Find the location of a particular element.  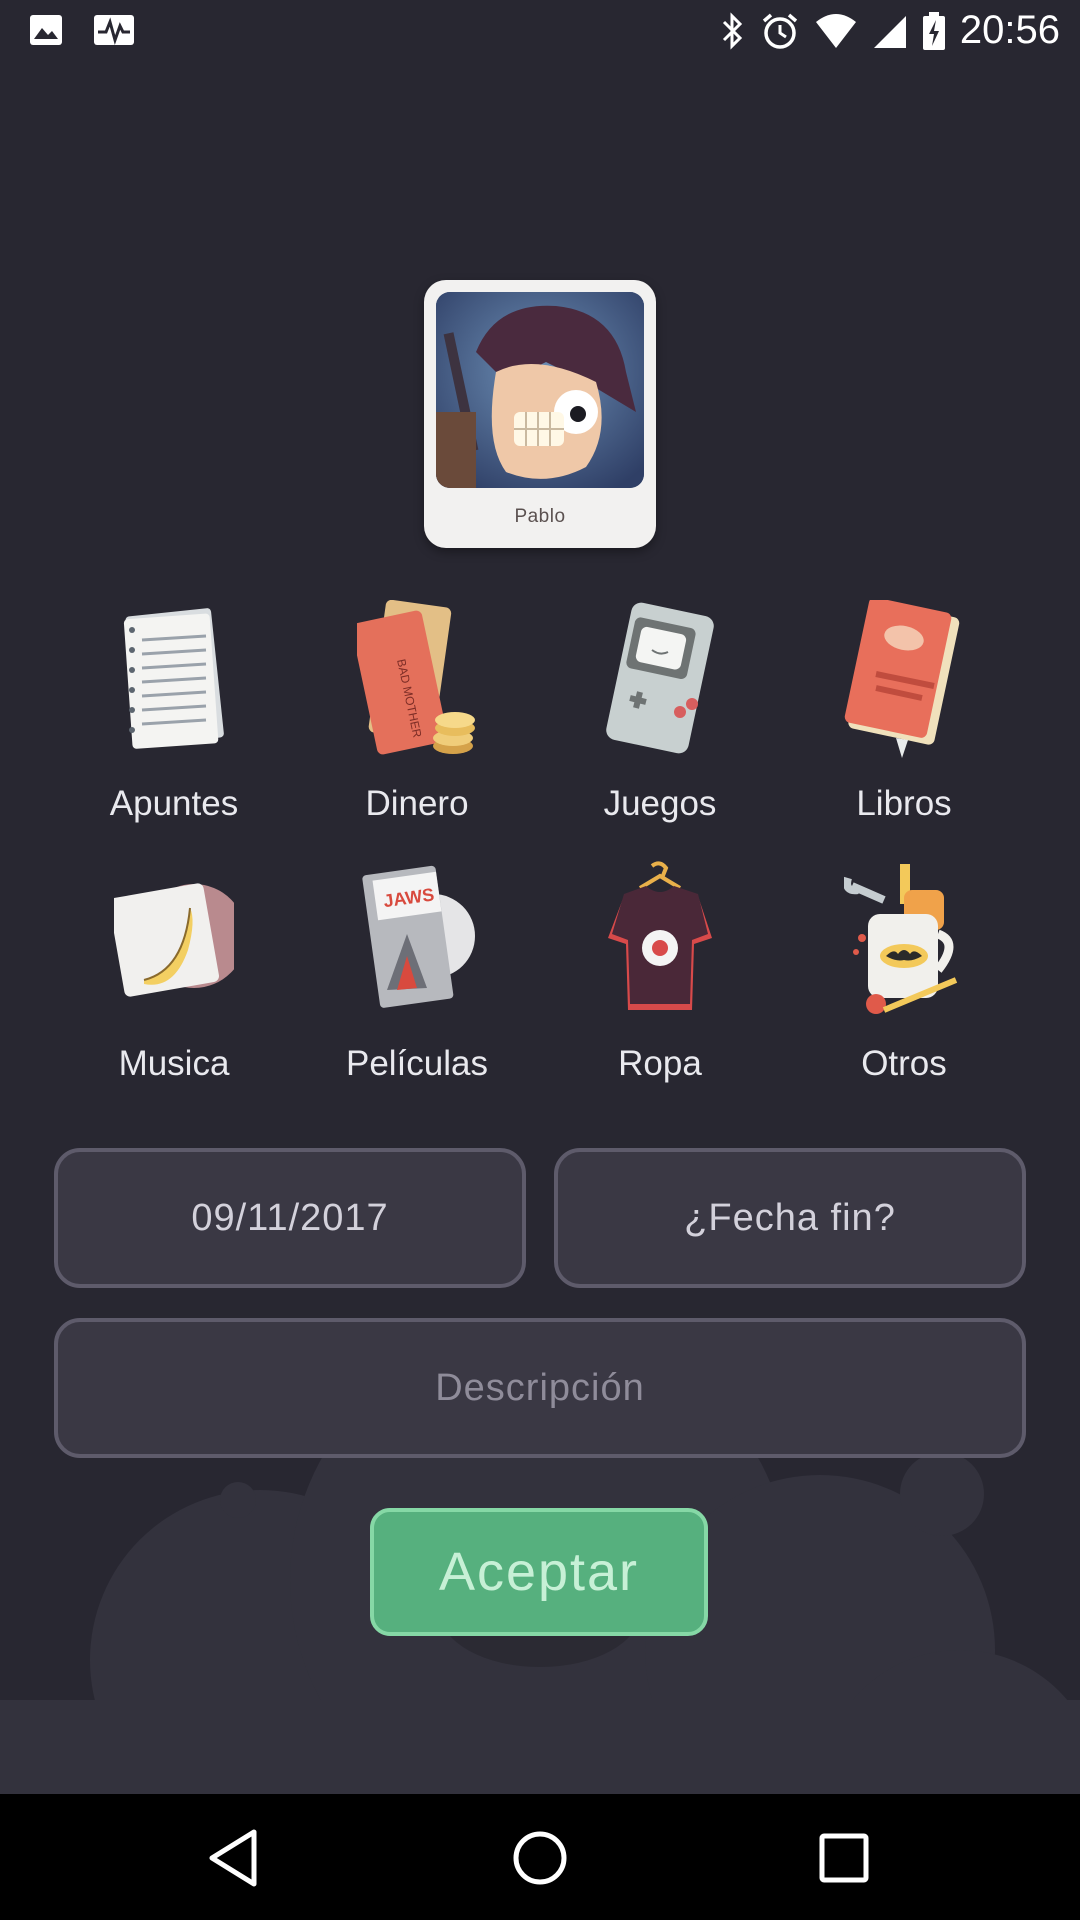

recents-icon is located at coordinates (844, 1858).